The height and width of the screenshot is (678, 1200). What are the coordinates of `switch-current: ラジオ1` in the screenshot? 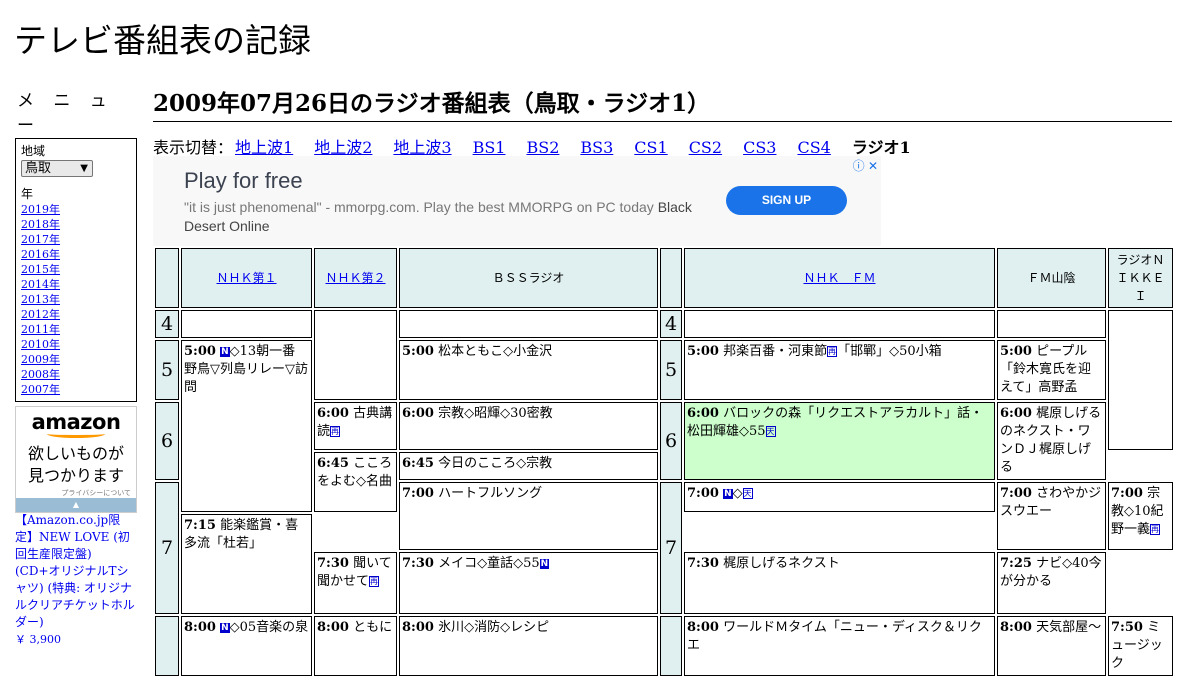 It's located at (881, 147).